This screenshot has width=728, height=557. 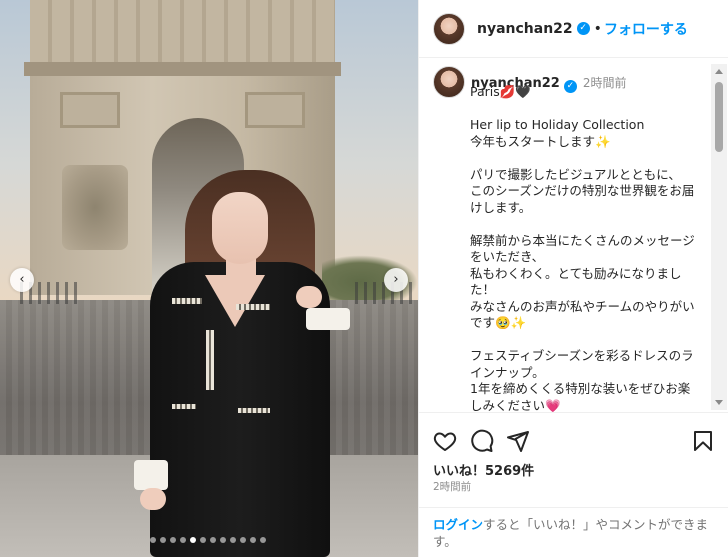 What do you see at coordinates (518, 441) in the screenshot?
I see `share-icon` at bounding box center [518, 441].